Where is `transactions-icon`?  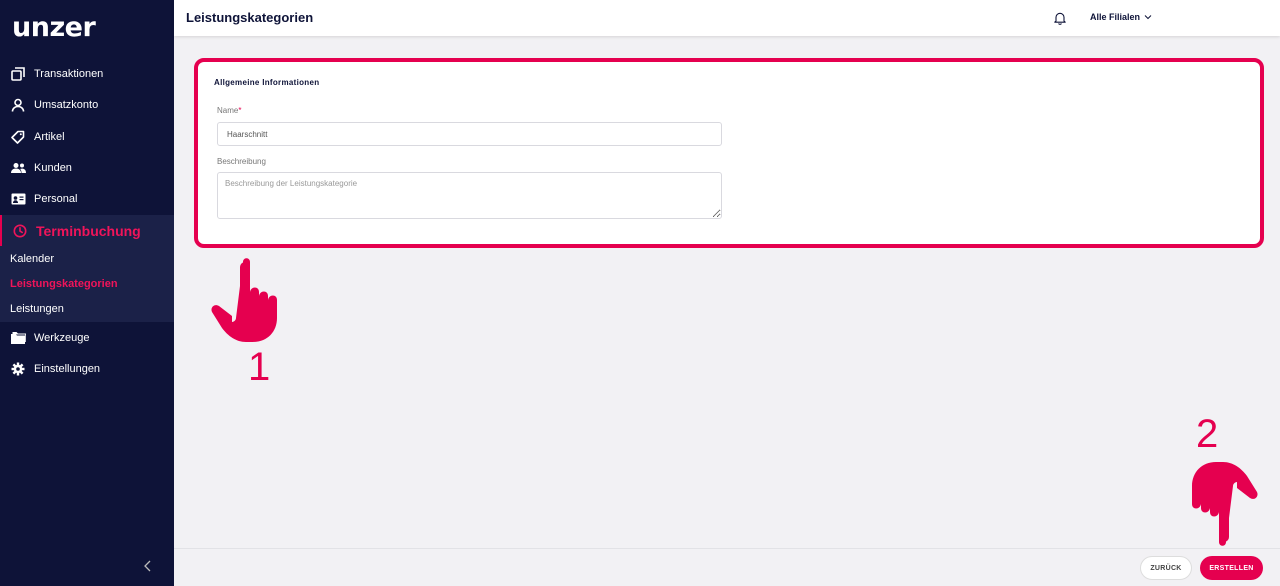
transactions-icon is located at coordinates (18, 74).